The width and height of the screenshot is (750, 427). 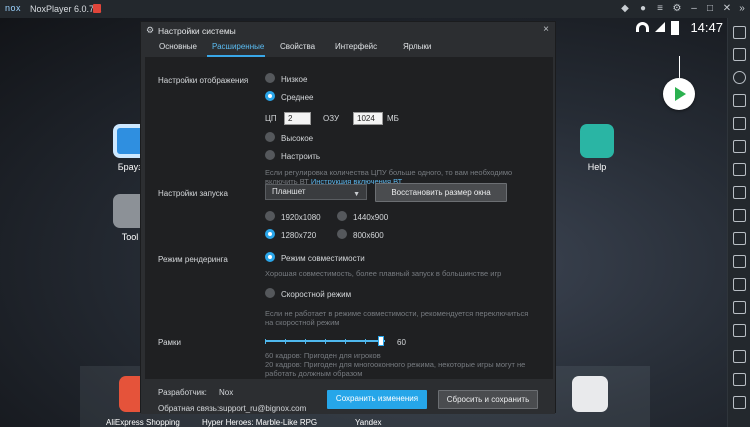 I want to click on status-clock: 14:47, so click(x=706, y=27).